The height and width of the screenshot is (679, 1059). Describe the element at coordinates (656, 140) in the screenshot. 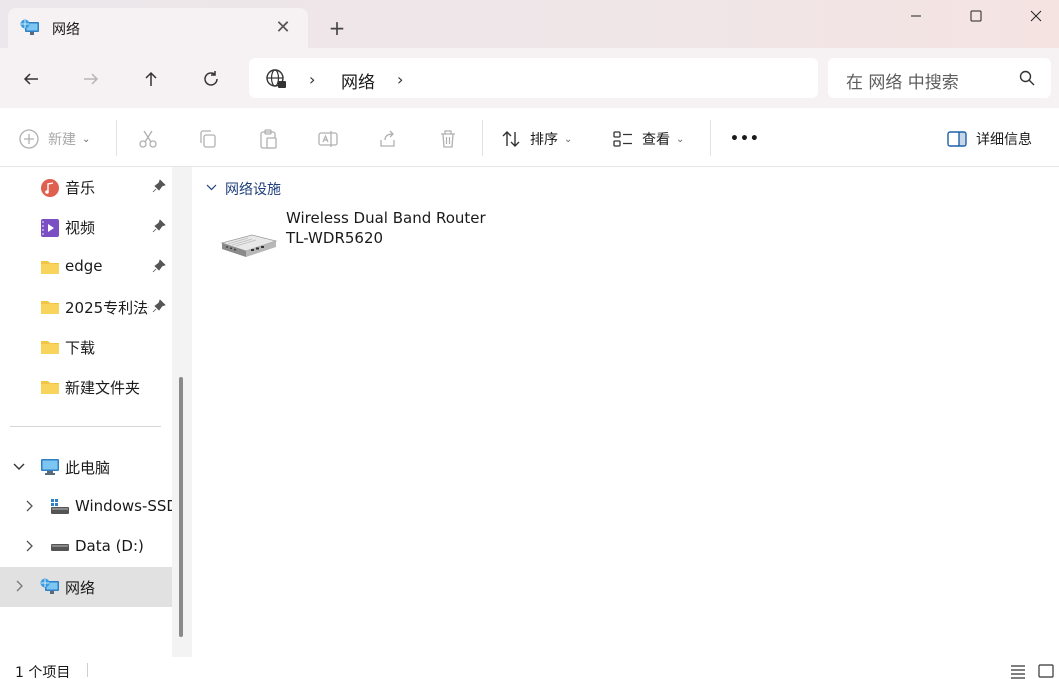

I see `view-label: 查看` at that location.